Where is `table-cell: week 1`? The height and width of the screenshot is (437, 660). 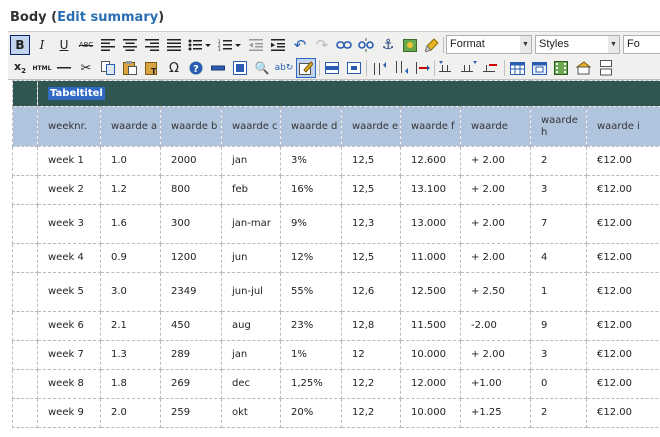
table-cell: week 1 is located at coordinates (69, 161).